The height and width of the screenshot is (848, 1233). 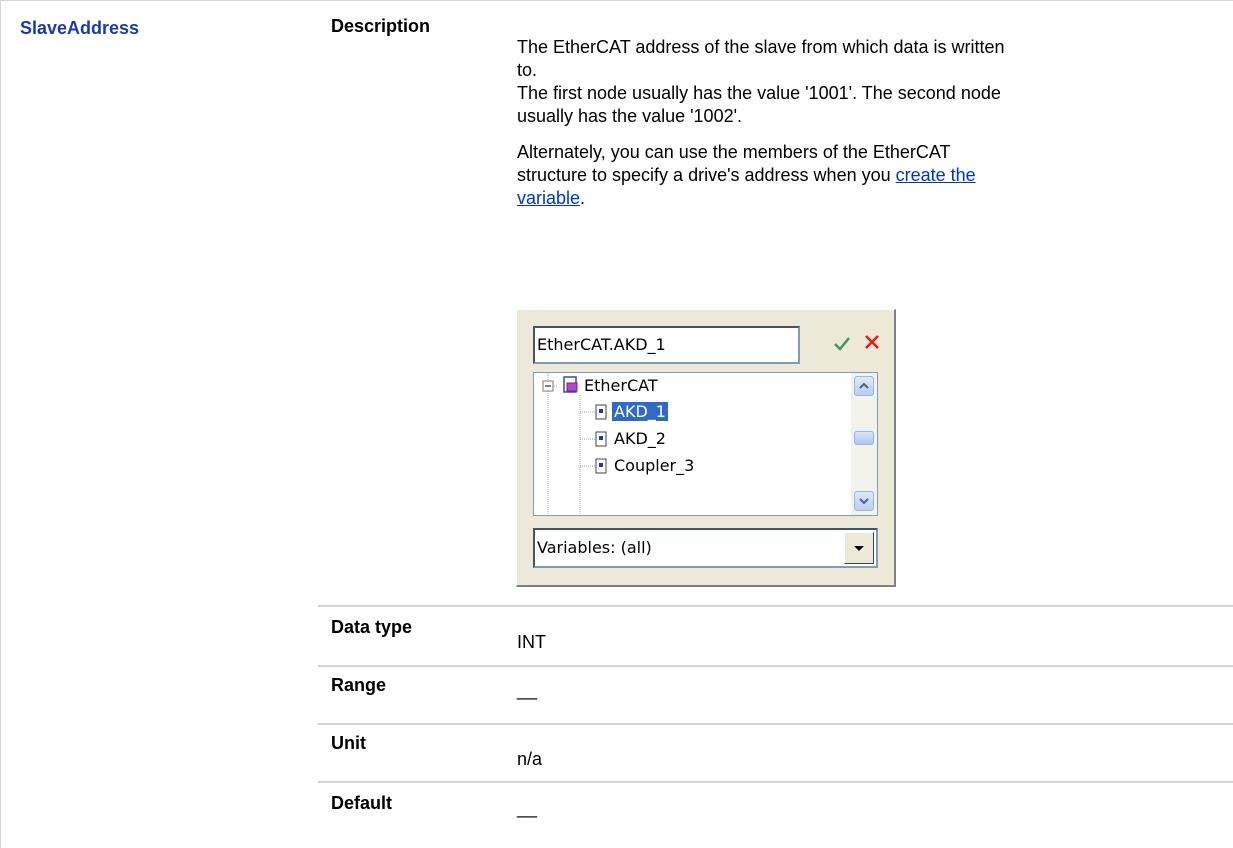 I want to click on table-top-border, so click(x=616, y=0).